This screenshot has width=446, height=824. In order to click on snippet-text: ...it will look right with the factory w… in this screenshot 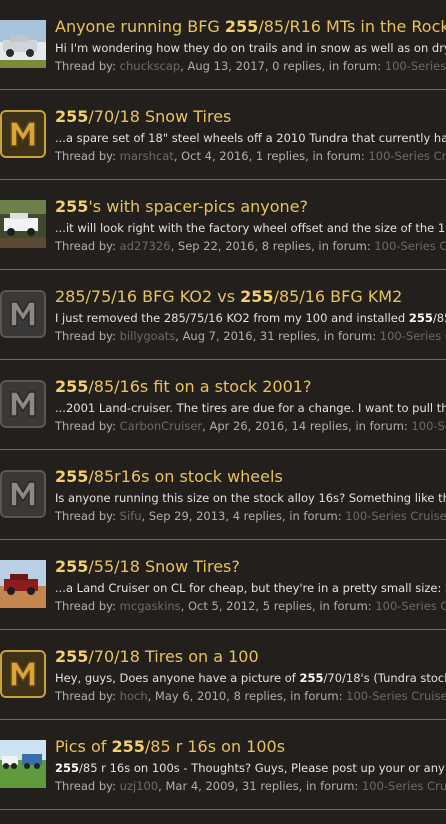, I will do `click(250, 228)`.